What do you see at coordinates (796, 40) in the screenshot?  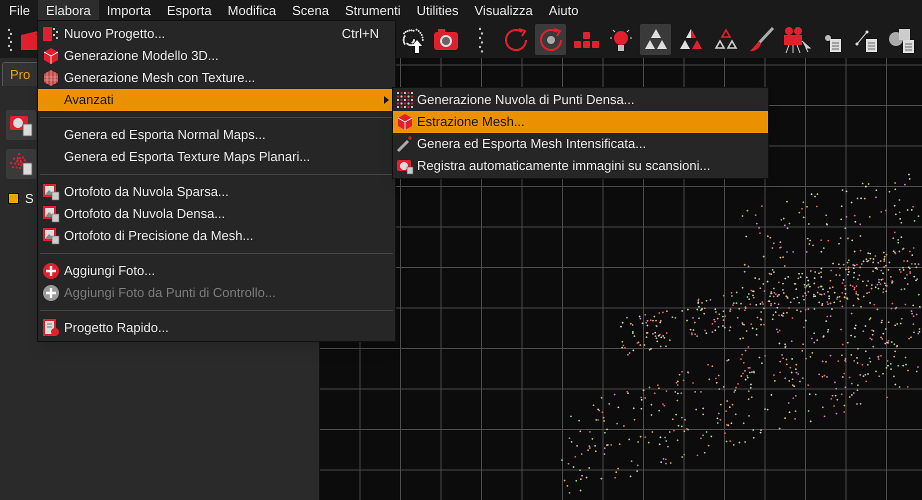 I see `video-camera-icon` at bounding box center [796, 40].